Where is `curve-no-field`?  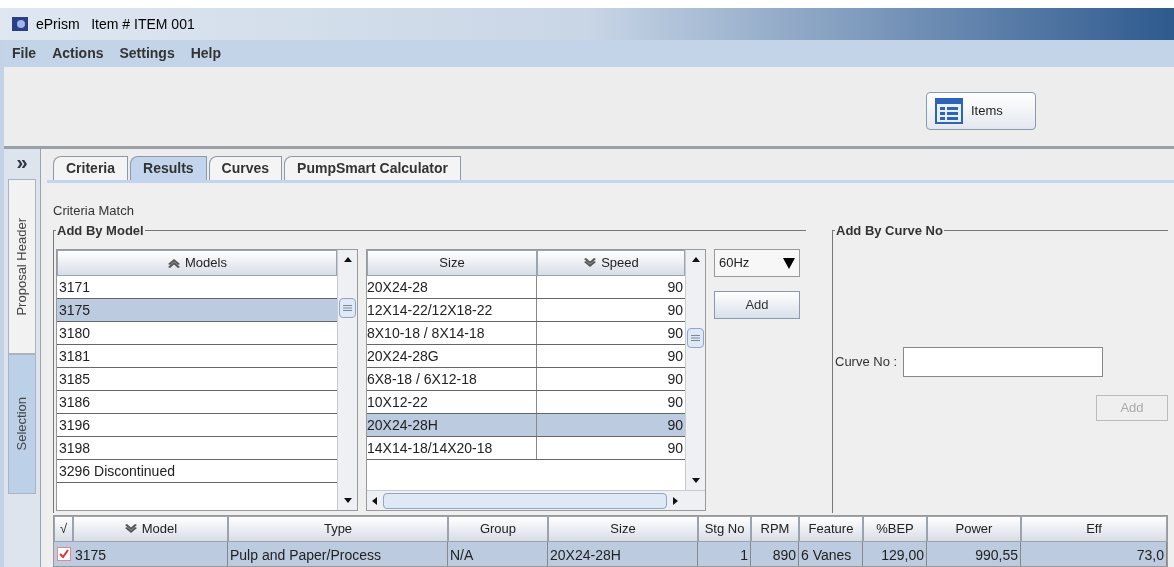
curve-no-field is located at coordinates (1003, 362).